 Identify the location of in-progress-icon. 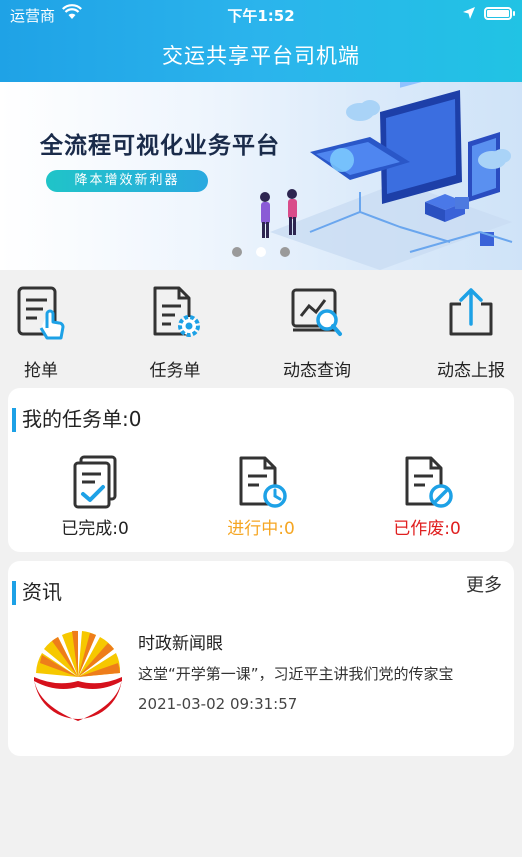
(263, 482).